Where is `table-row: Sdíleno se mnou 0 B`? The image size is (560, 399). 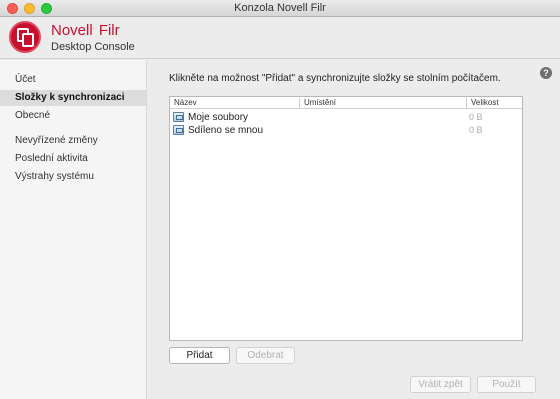
table-row: Sdíleno se mnou 0 B is located at coordinates (346, 130).